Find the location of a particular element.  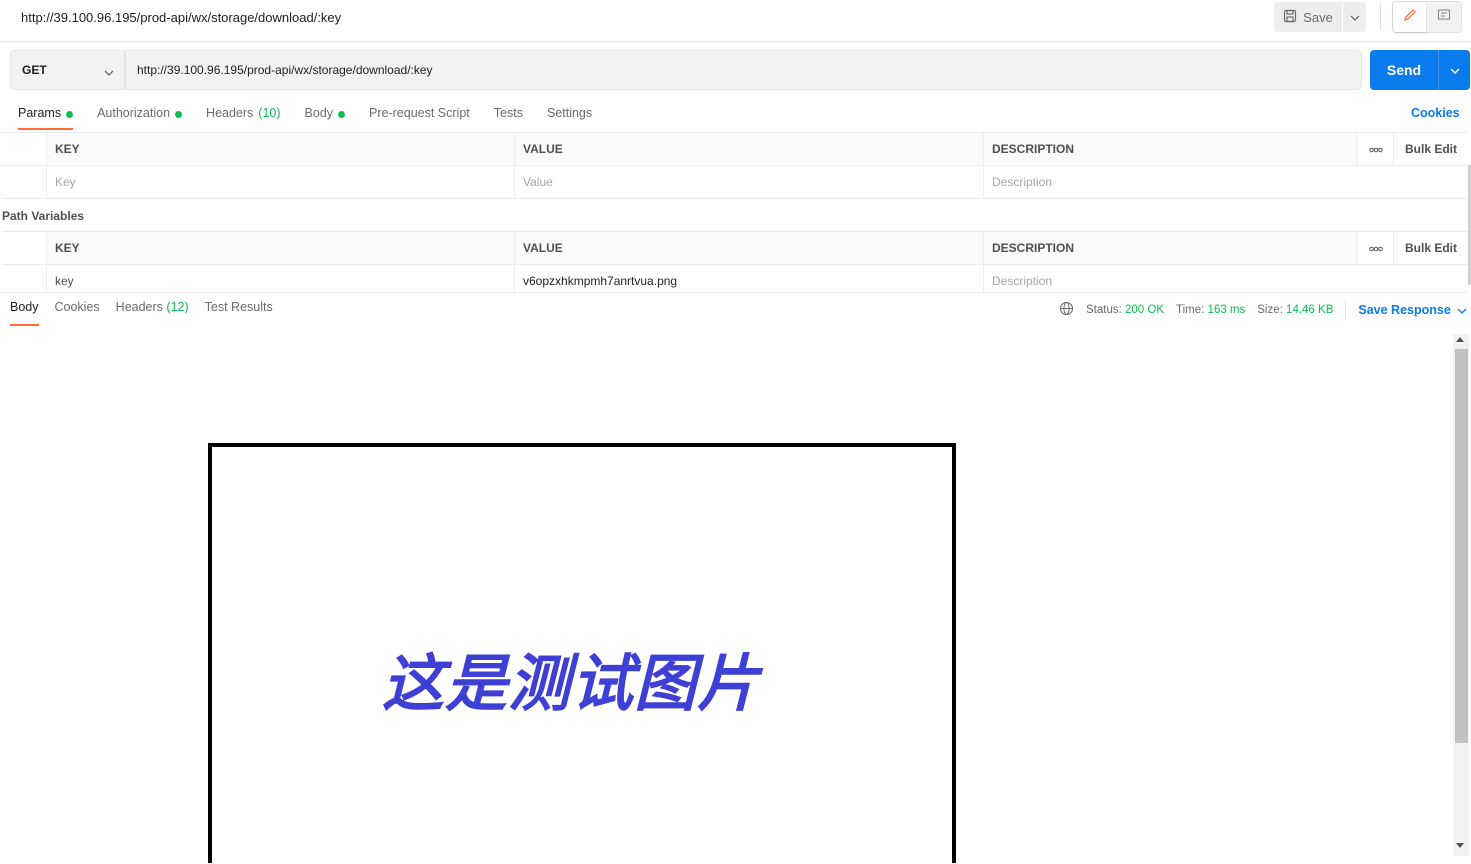

method-select: GET is located at coordinates (67, 70).